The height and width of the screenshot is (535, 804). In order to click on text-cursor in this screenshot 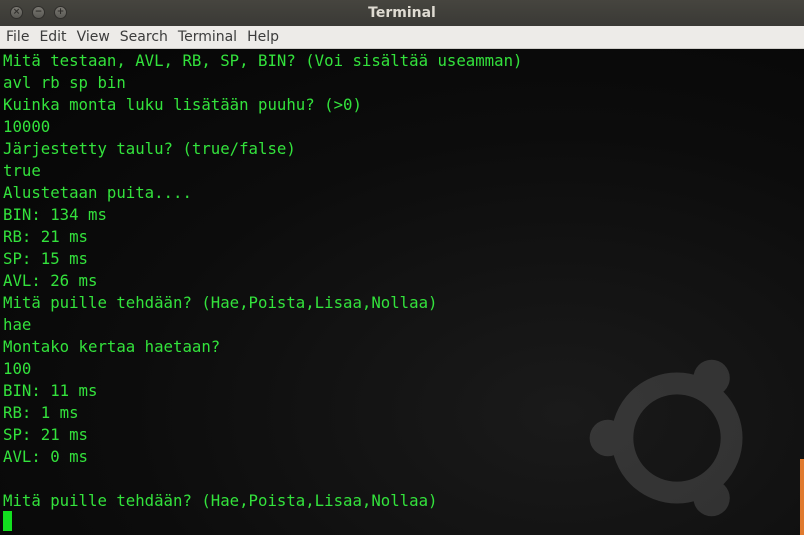, I will do `click(7, 521)`.